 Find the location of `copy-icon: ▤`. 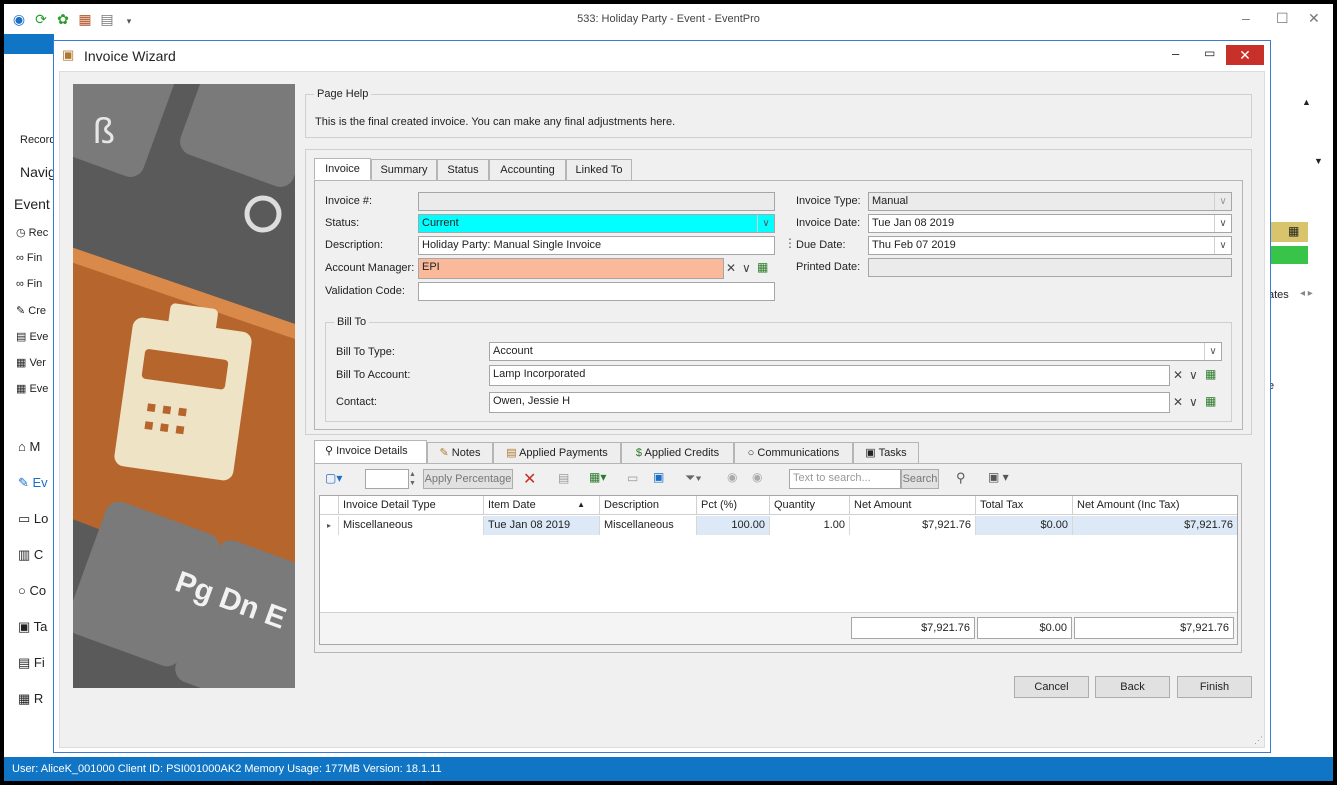

copy-icon: ▤ is located at coordinates (563, 478).